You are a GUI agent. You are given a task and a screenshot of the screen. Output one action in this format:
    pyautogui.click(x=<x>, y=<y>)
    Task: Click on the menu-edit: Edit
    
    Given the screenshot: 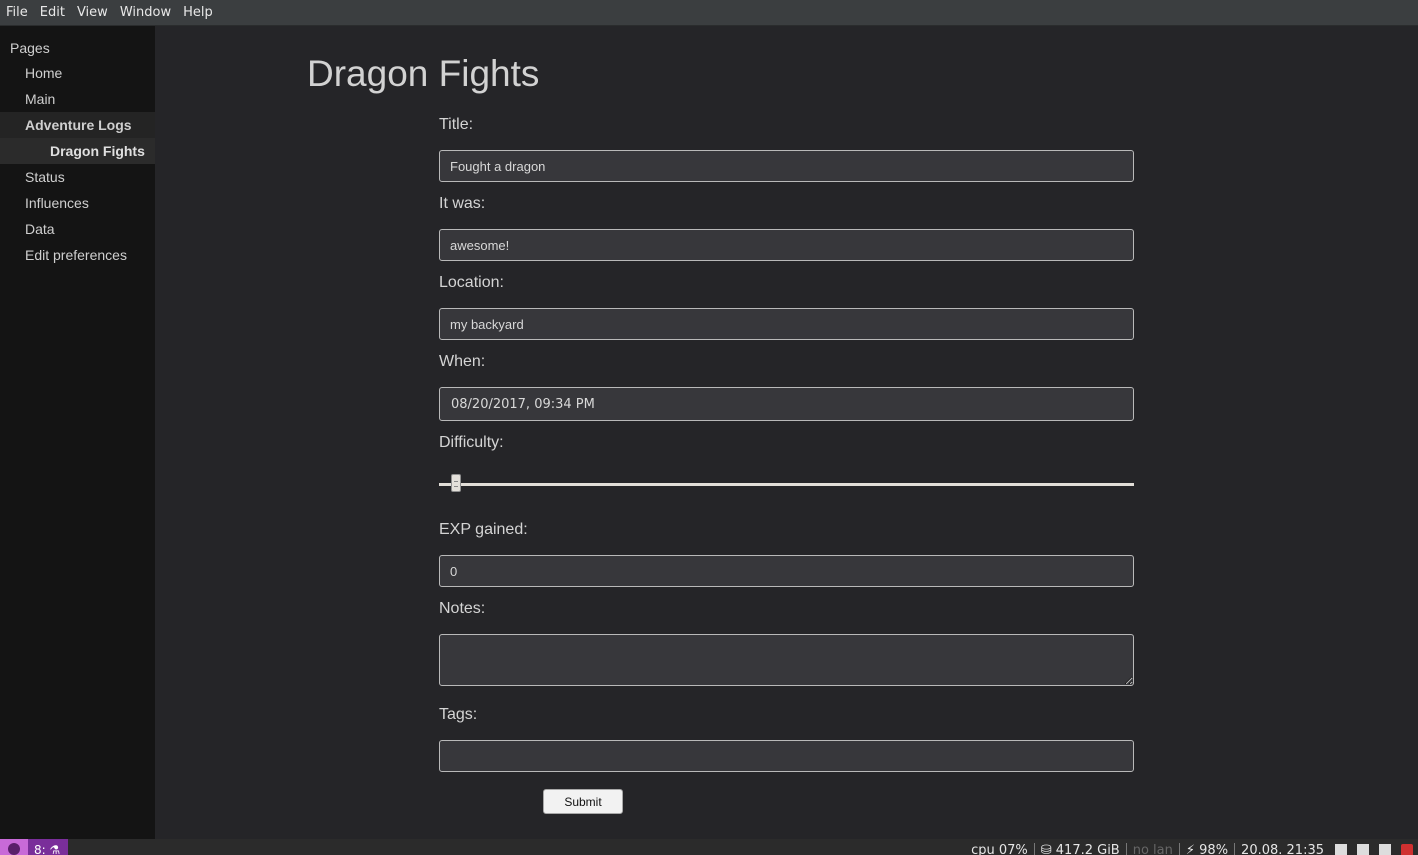 What is the action you would take?
    pyautogui.click(x=52, y=12)
    